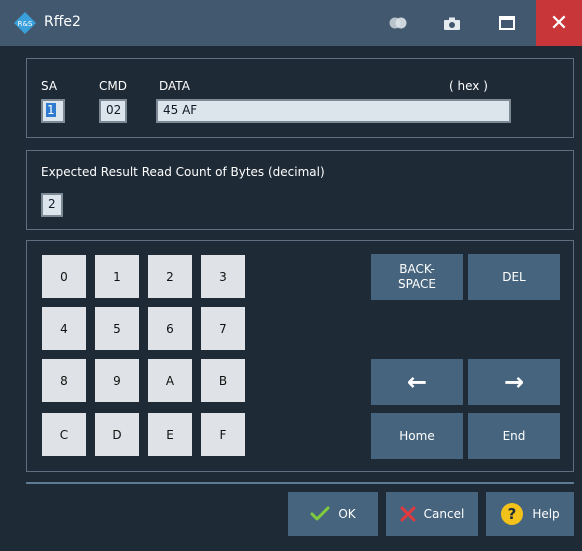 This screenshot has height=551, width=582. I want to click on cursor-right-button: →, so click(514, 382).